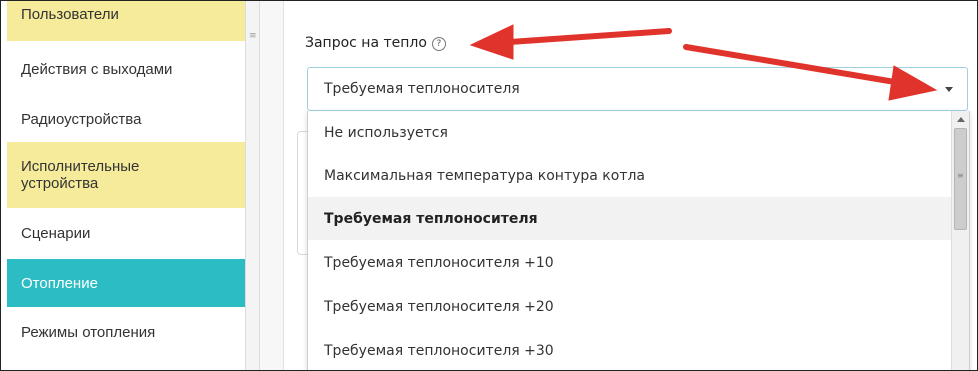 This screenshot has height=371, width=978. I want to click on annotation-arrows, so click(703, 62).